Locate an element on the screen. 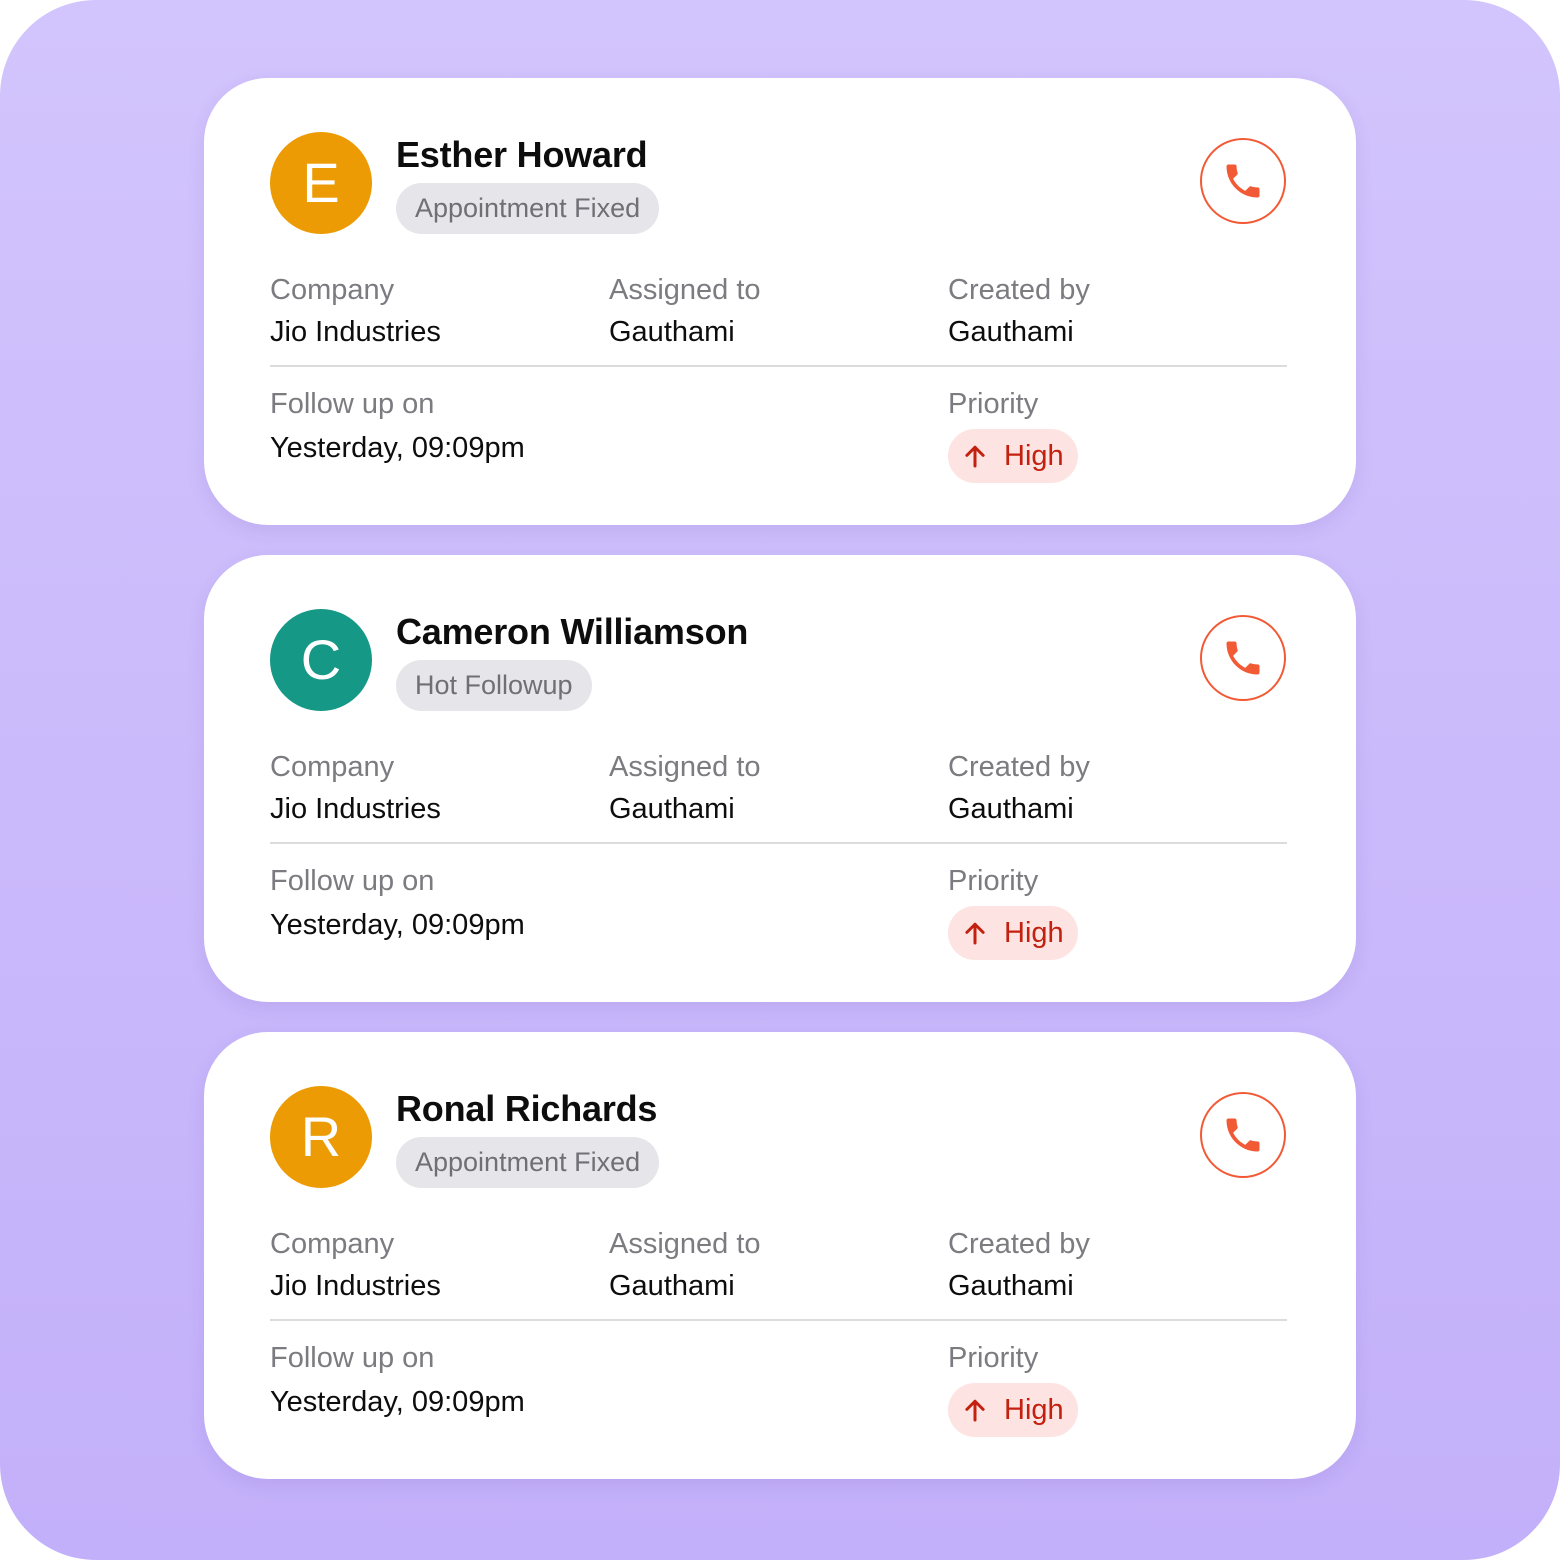 The width and height of the screenshot is (1560, 1560). status-badge: Hot Followup is located at coordinates (494, 685).